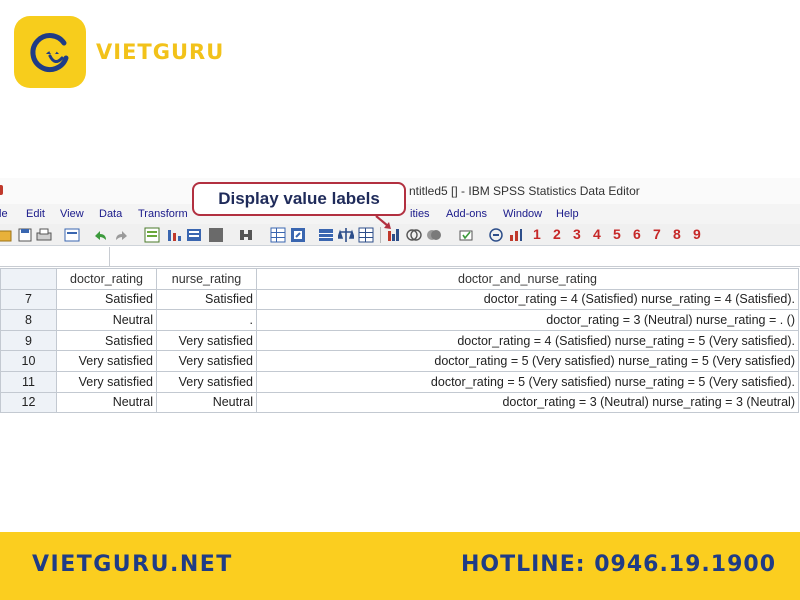 This screenshot has height=600, width=800. Describe the element at coordinates (298, 235) in the screenshot. I see `insert-variable-icon` at that location.